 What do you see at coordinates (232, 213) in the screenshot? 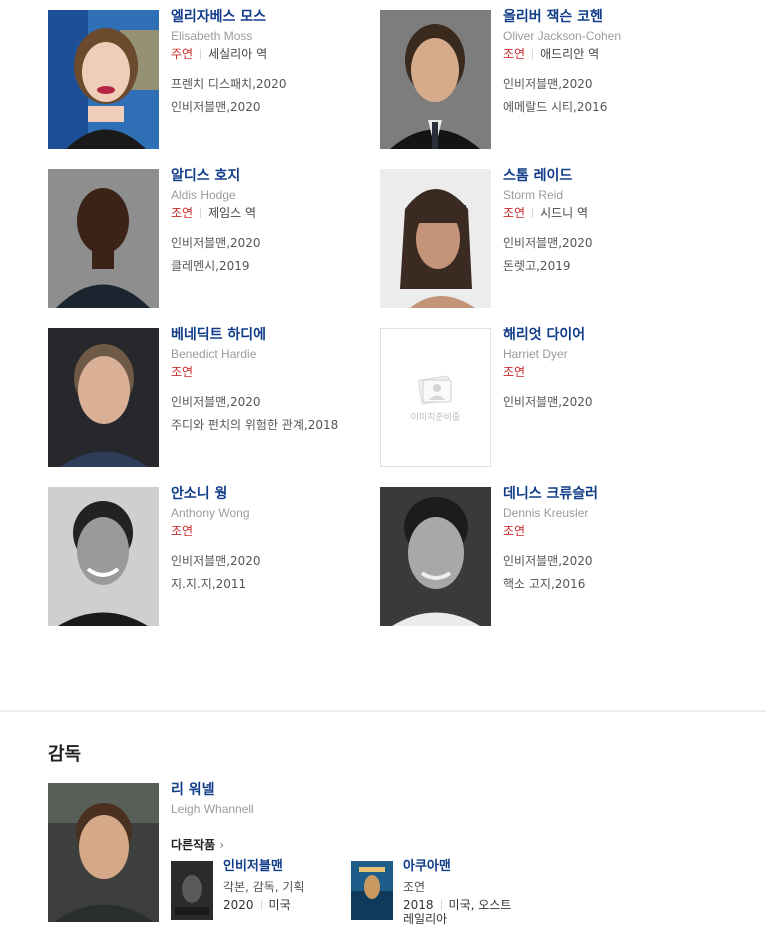
I see `character-name: 제임스 역` at bounding box center [232, 213].